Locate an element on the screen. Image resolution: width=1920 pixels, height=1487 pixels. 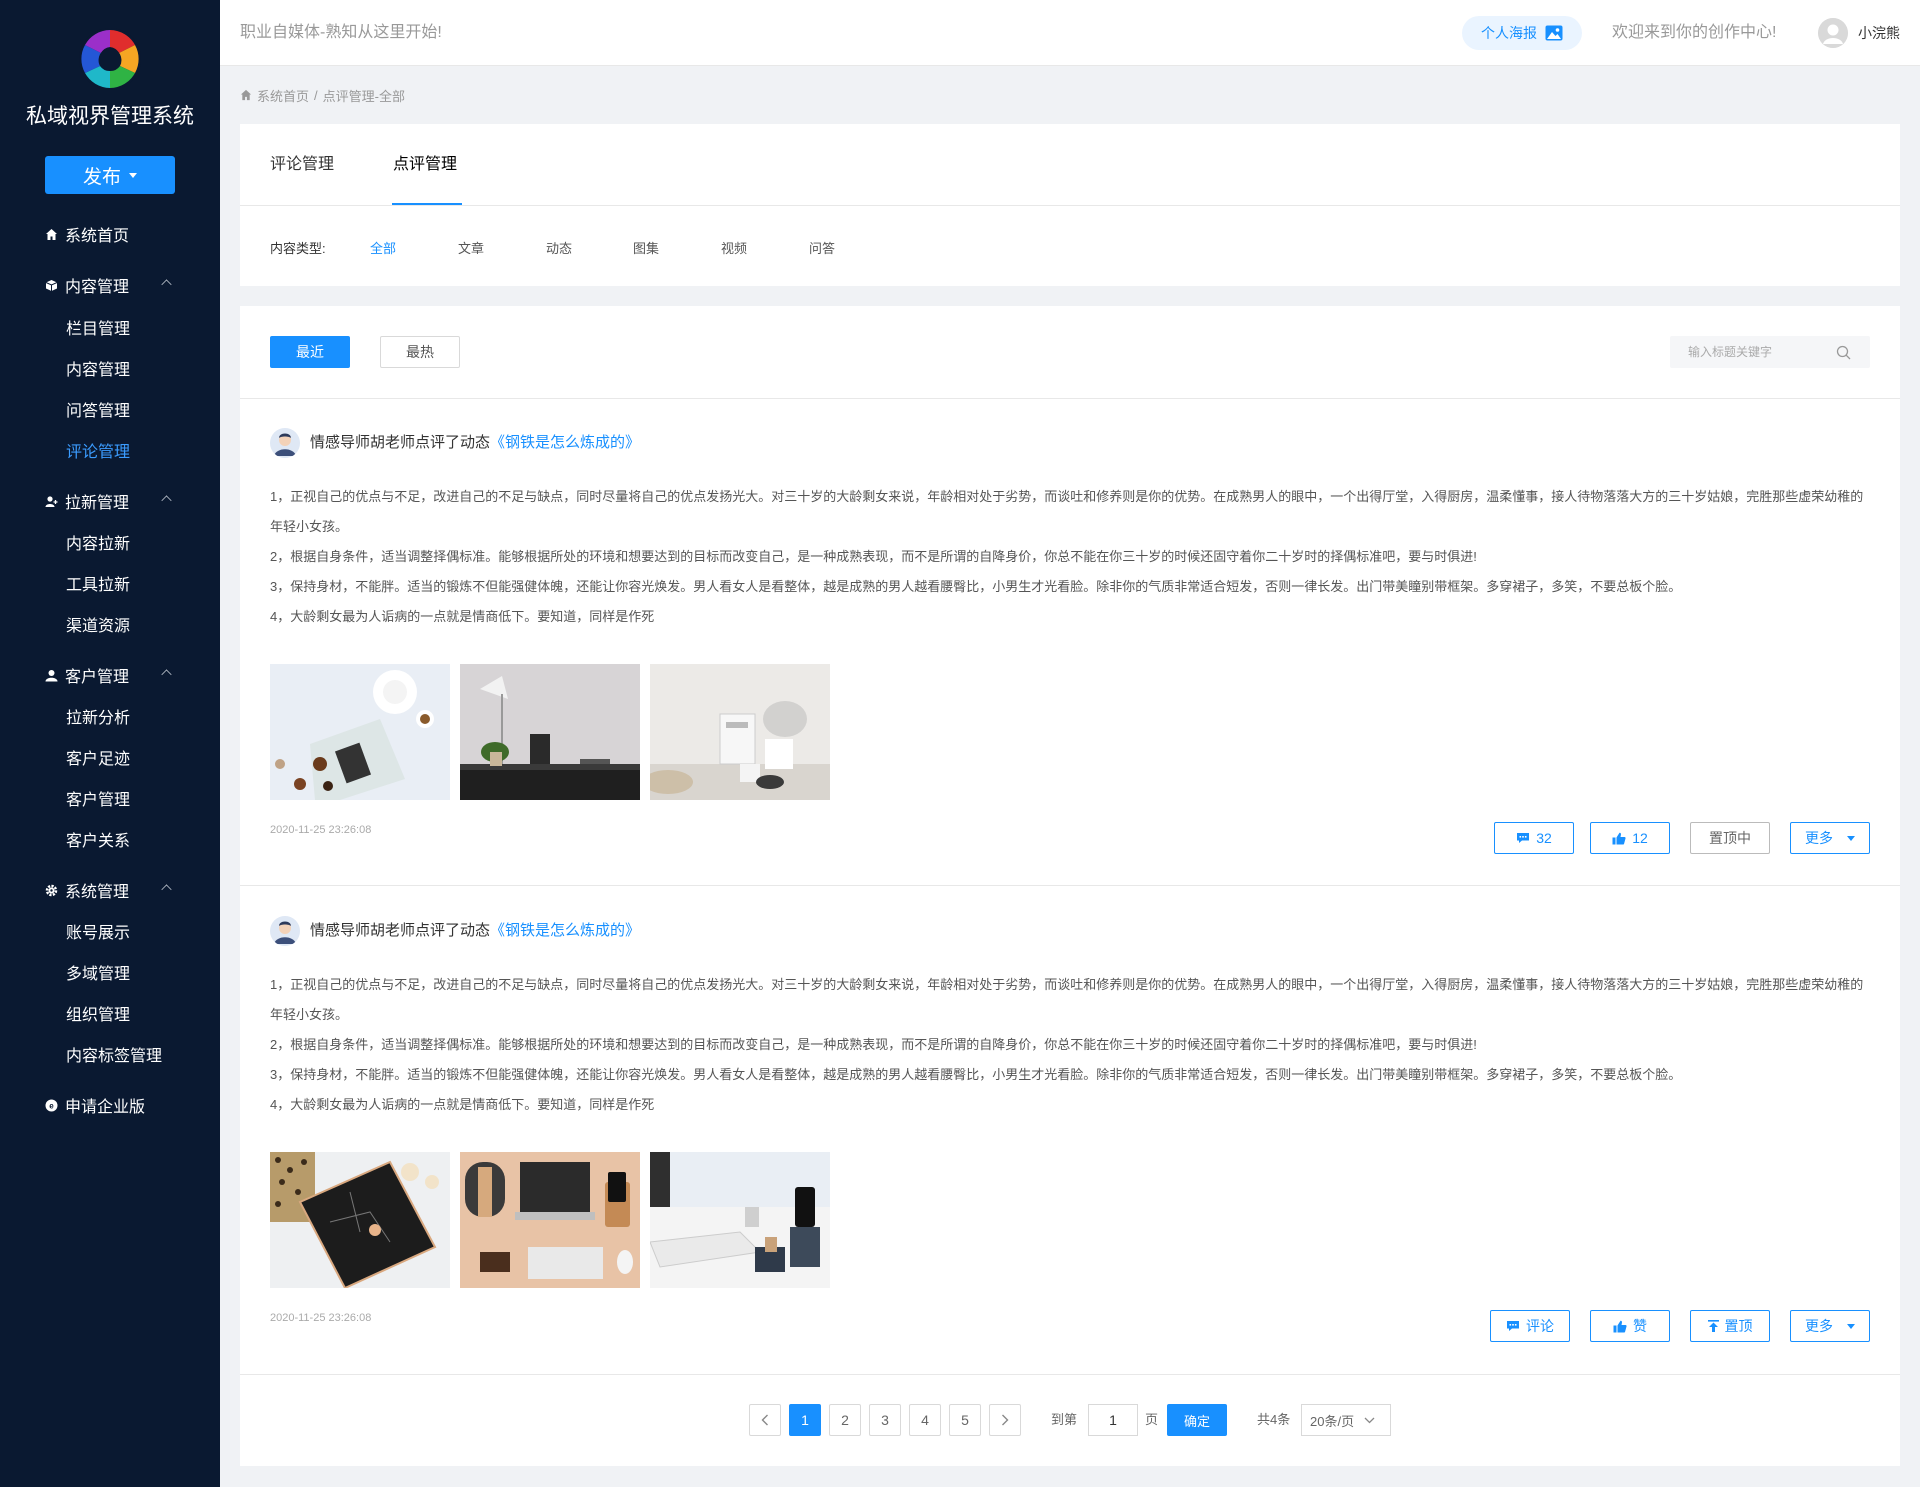
slogan: 职业自媒体-熟知从这里开始! is located at coordinates (341, 32).